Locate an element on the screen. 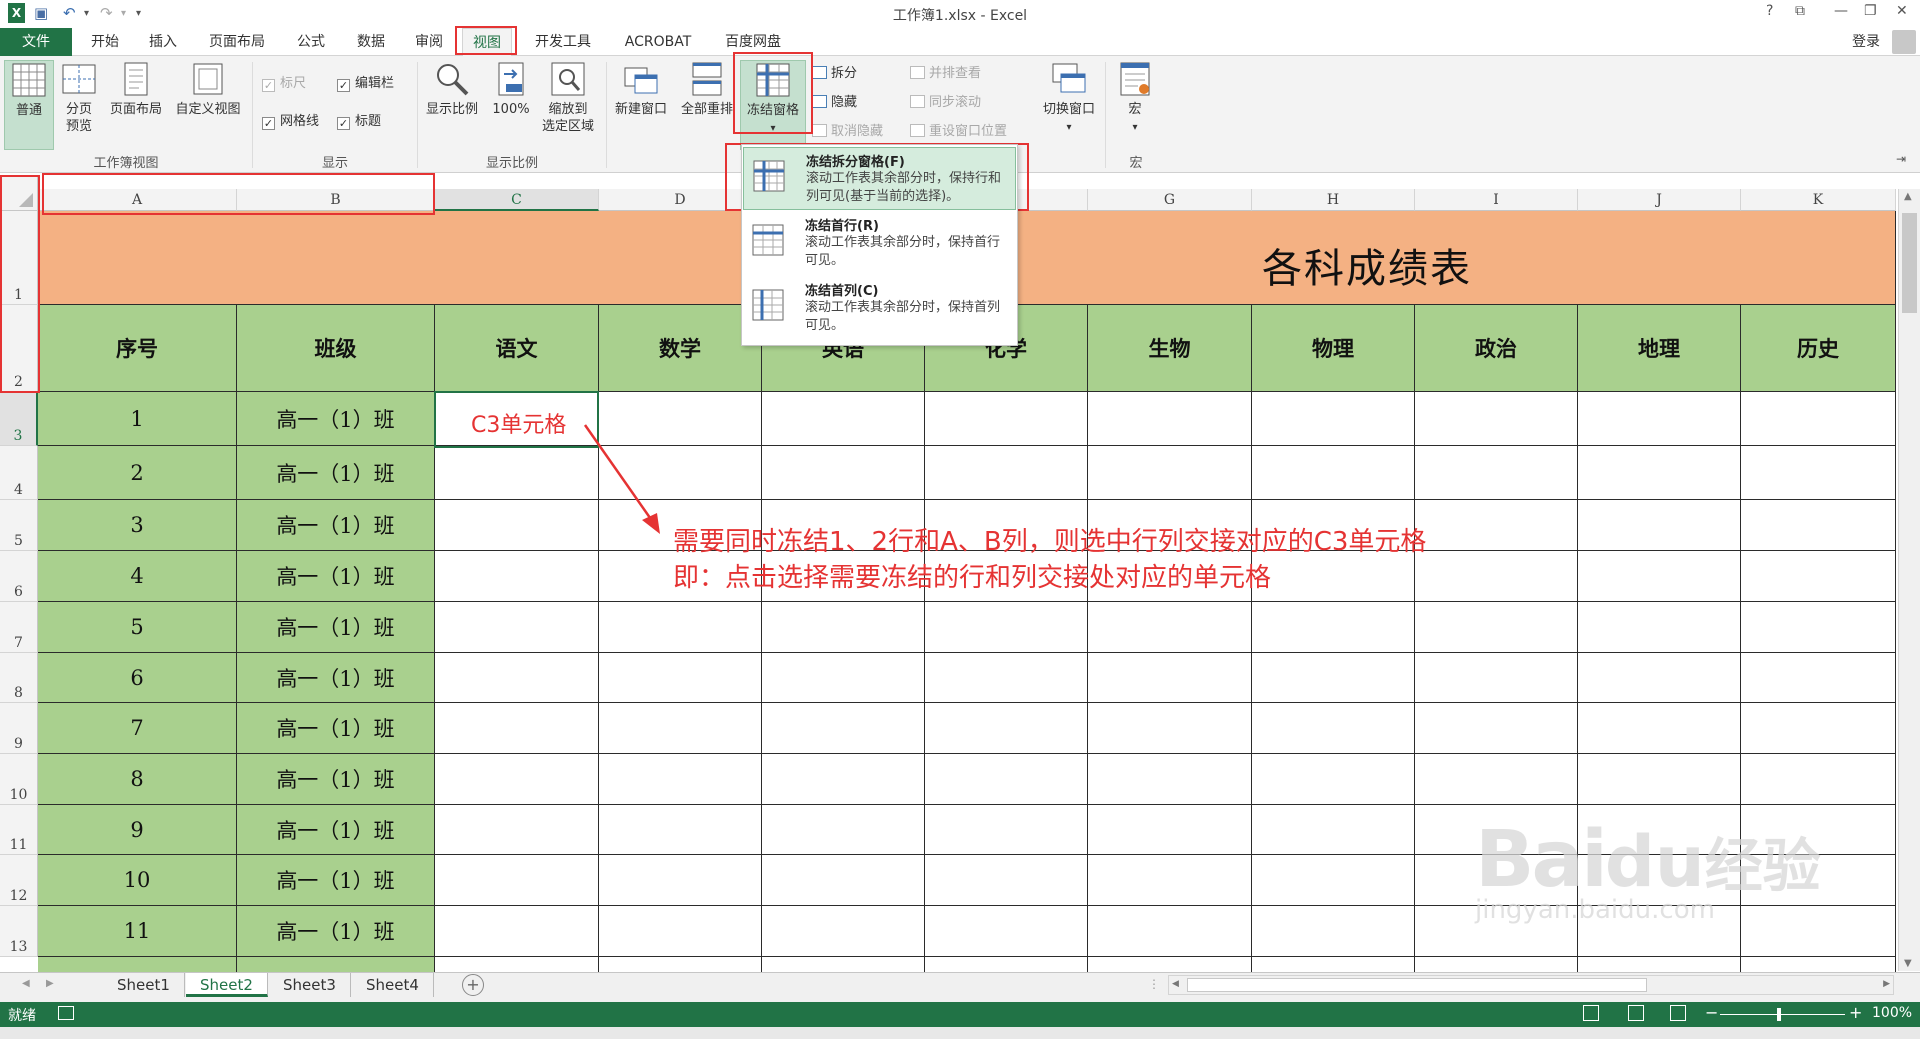 Image resolution: width=1920 pixels, height=1039 pixels. column-header-h: H is located at coordinates (1333, 200).